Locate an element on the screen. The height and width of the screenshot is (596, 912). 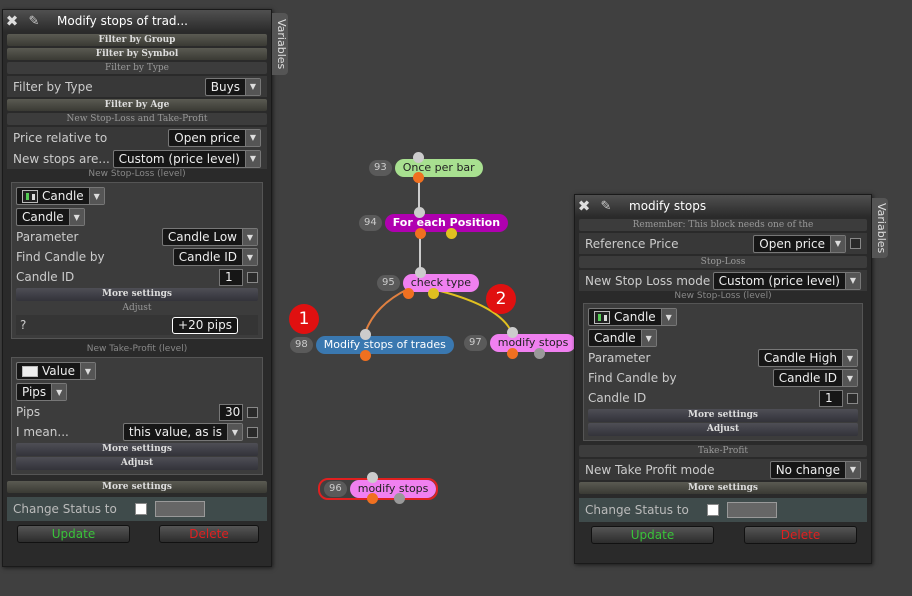
workflow-node-once-per-bar: 93 Once per bar is located at coordinates (424, 168).